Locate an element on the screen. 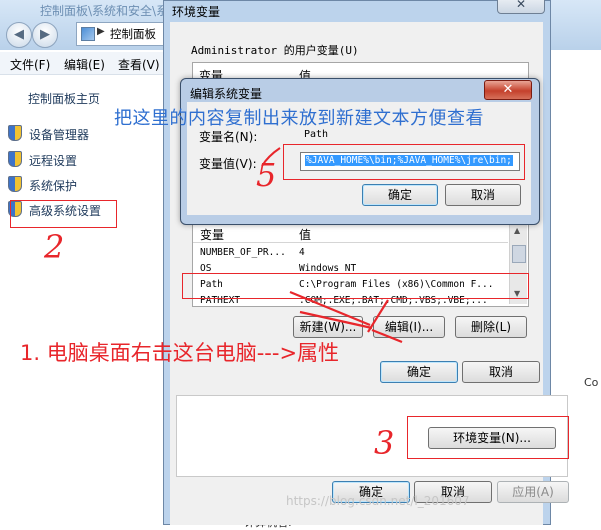  arrow-mark-icon is located at coordinates (271, 157).